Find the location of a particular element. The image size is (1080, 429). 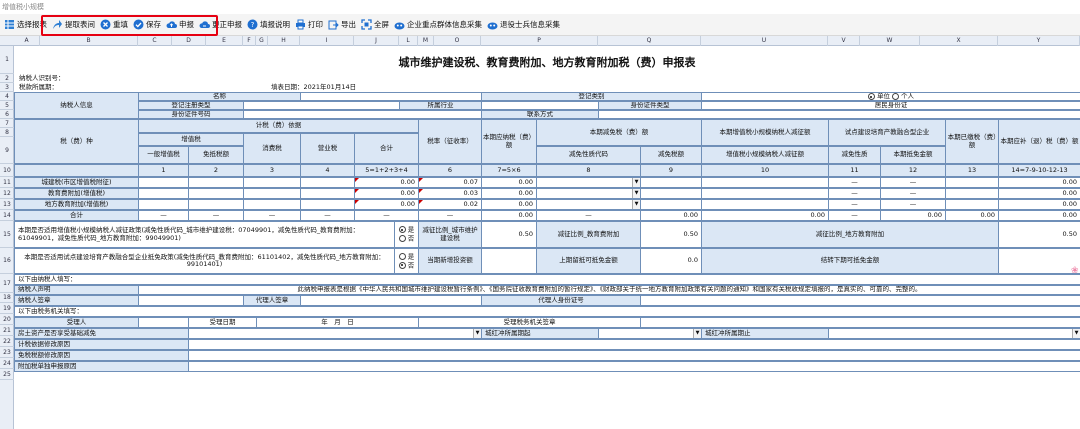

column-header-cell: Q is located at coordinates (649, 41).